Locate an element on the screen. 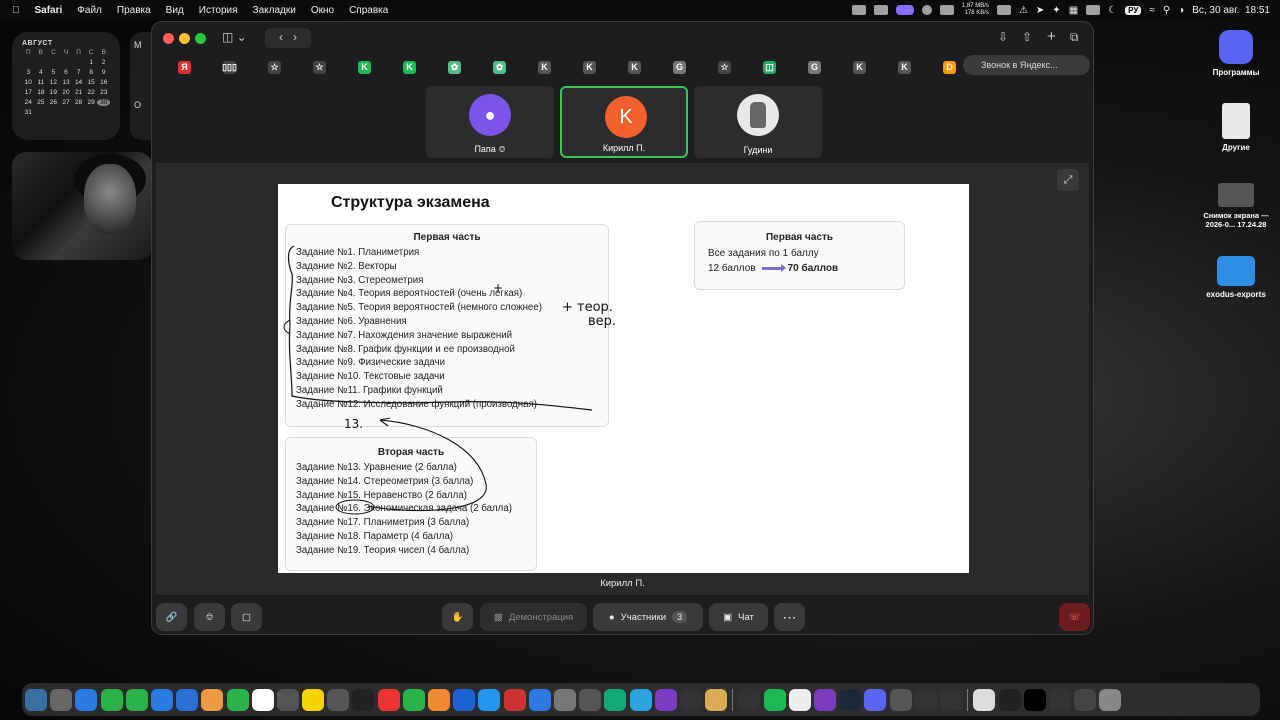 This screenshot has height=720, width=1280. new-tab-icon: + is located at coordinates (1051, 36).